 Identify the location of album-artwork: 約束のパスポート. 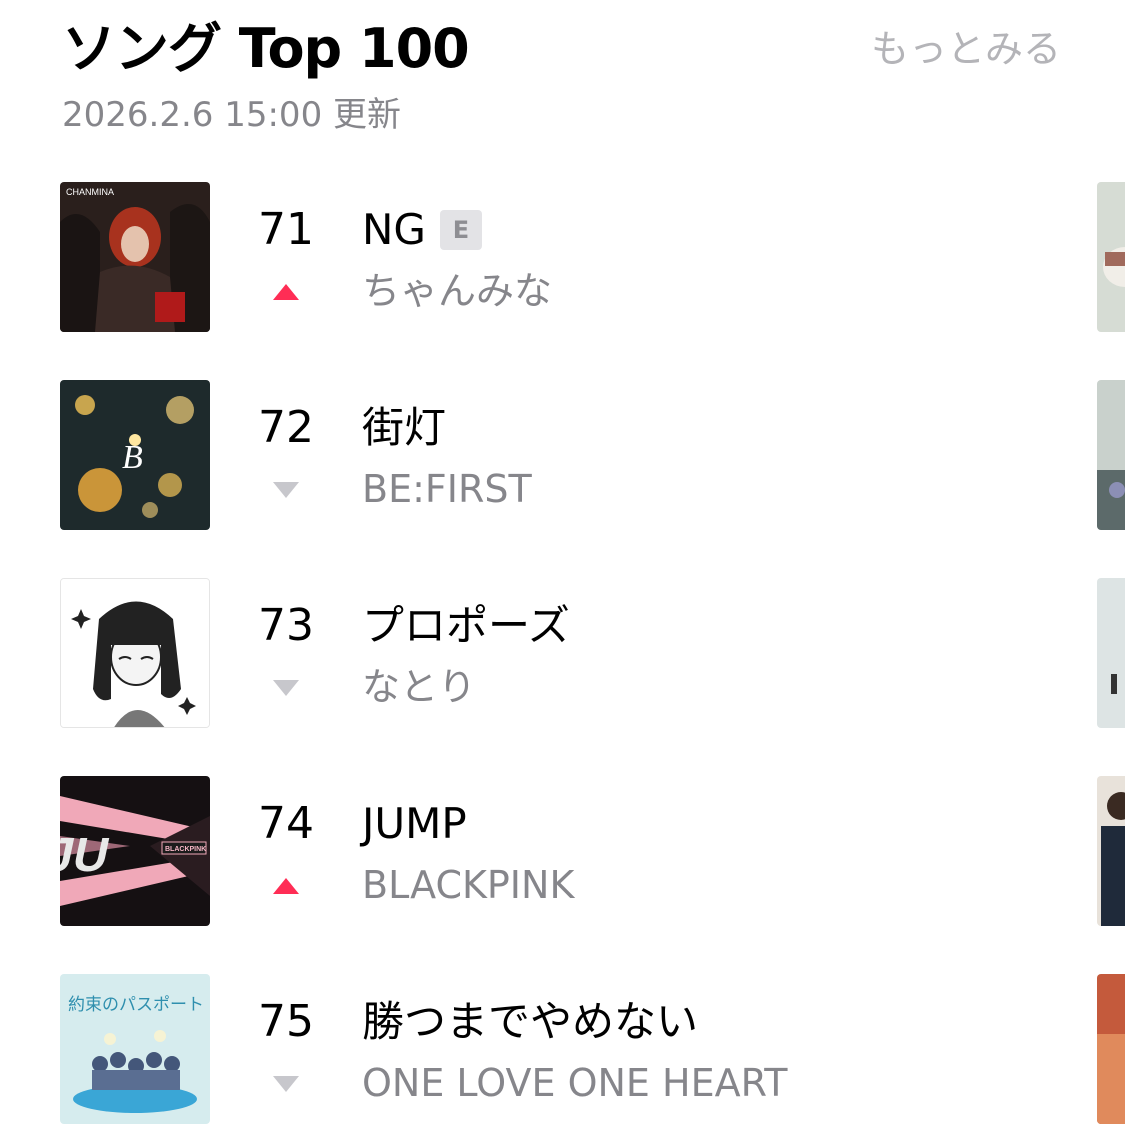
(135, 1049).